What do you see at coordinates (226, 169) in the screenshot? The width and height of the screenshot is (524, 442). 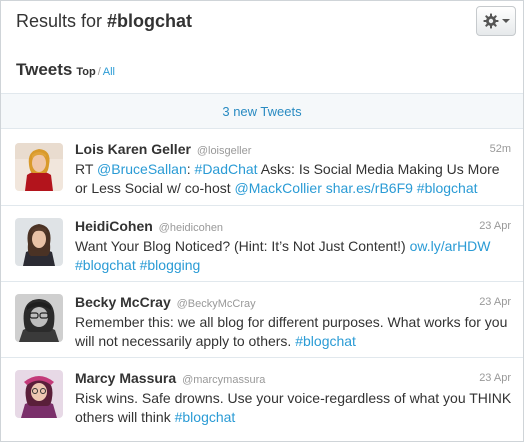 I see `tweet-link: #DadChat` at bounding box center [226, 169].